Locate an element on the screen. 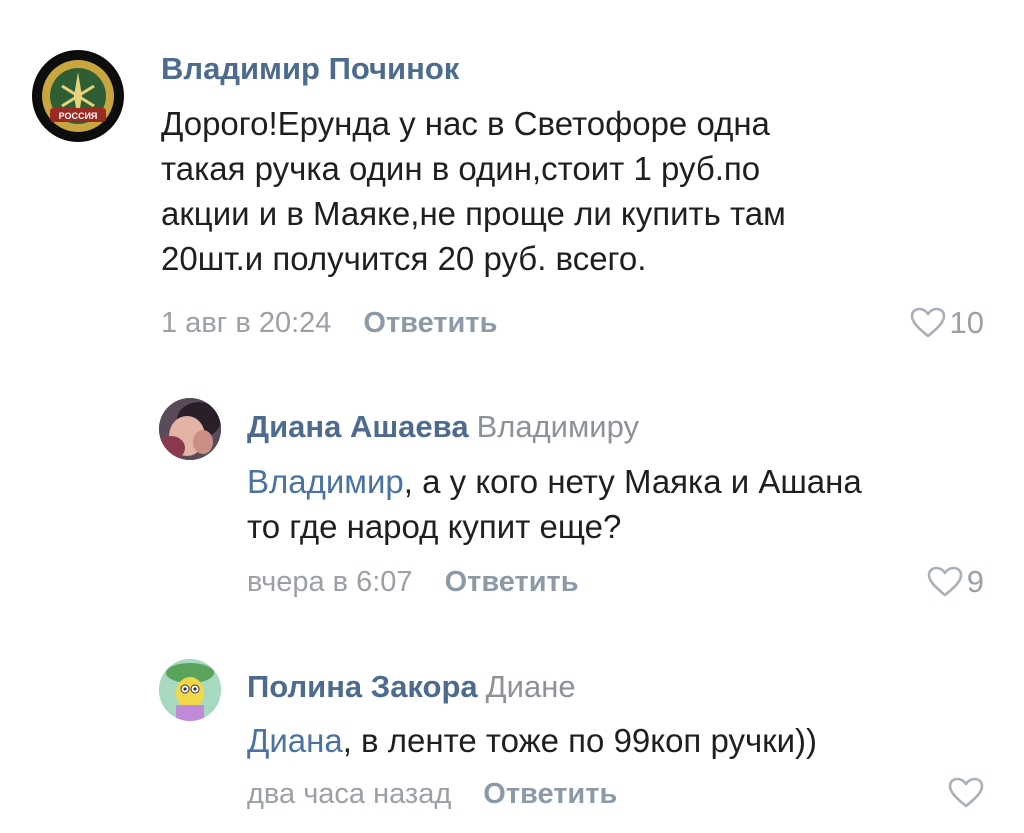 The height and width of the screenshot is (833, 1024). comment-text-line: Владимир, а у кого нету Маяка и Ашана is located at coordinates (554, 481).